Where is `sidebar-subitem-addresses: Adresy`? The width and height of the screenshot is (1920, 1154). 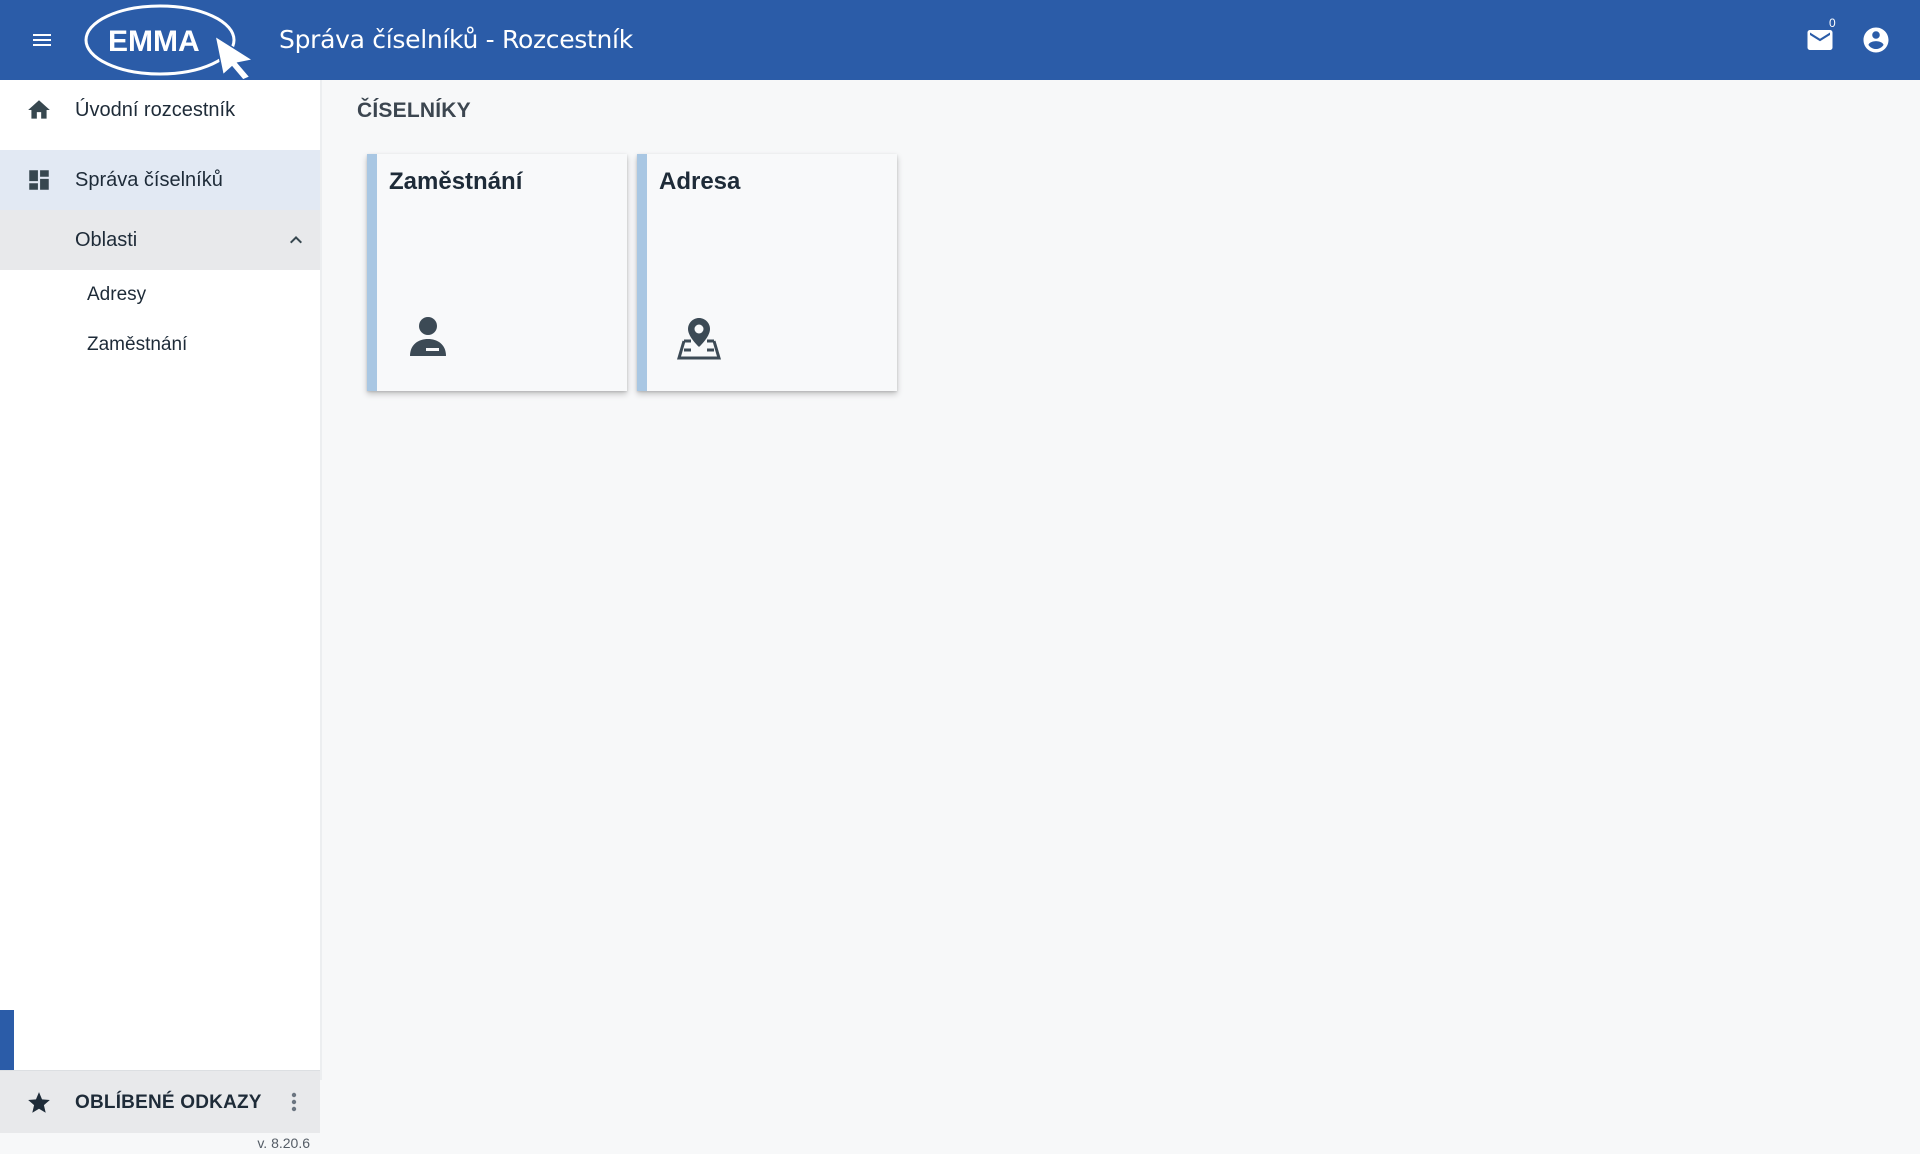 sidebar-subitem-addresses: Adresy is located at coordinates (160, 294).